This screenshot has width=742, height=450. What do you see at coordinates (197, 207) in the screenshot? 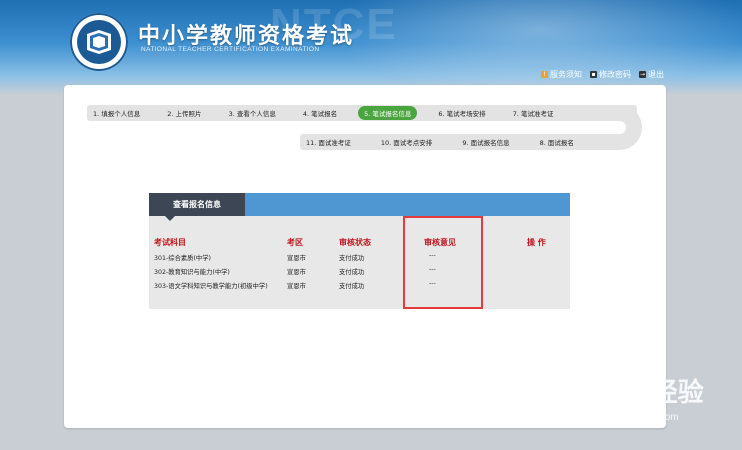
I see `card-tab: 查看报名信息` at bounding box center [197, 207].